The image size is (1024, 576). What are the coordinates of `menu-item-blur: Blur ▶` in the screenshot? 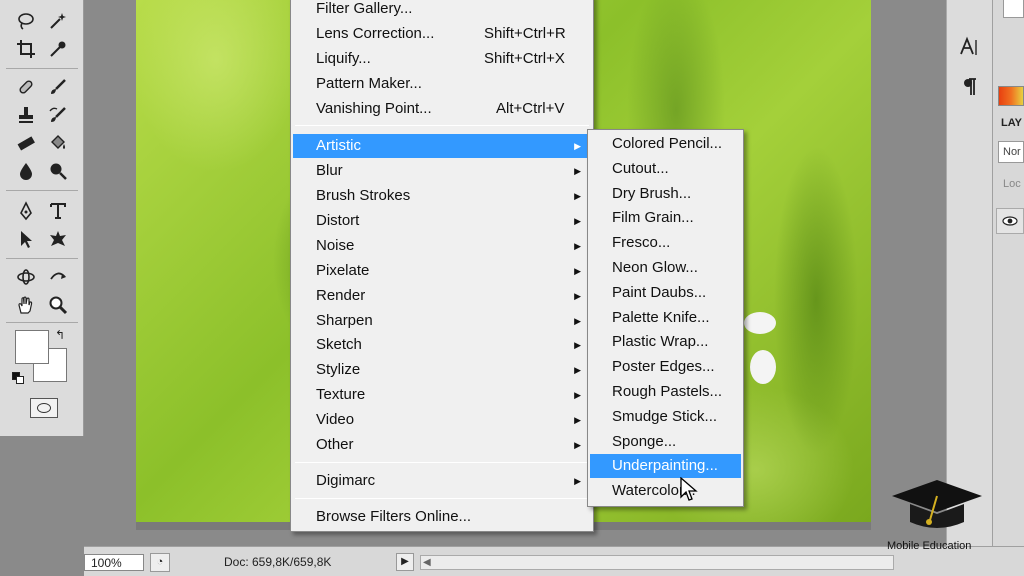 It's located at (442, 171).